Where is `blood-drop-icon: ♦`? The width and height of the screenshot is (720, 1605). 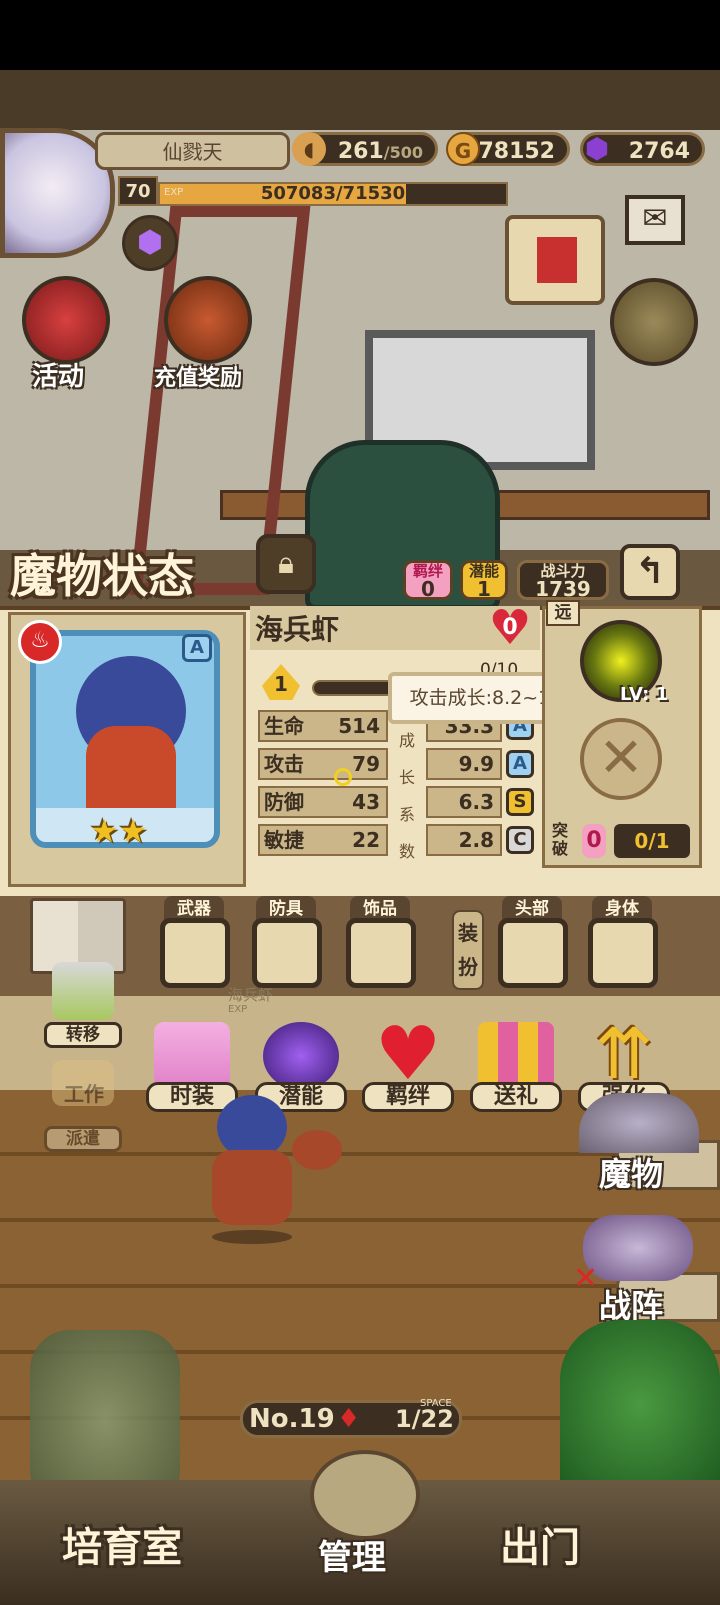 blood-drop-icon: ♦ is located at coordinates (349, 1419).